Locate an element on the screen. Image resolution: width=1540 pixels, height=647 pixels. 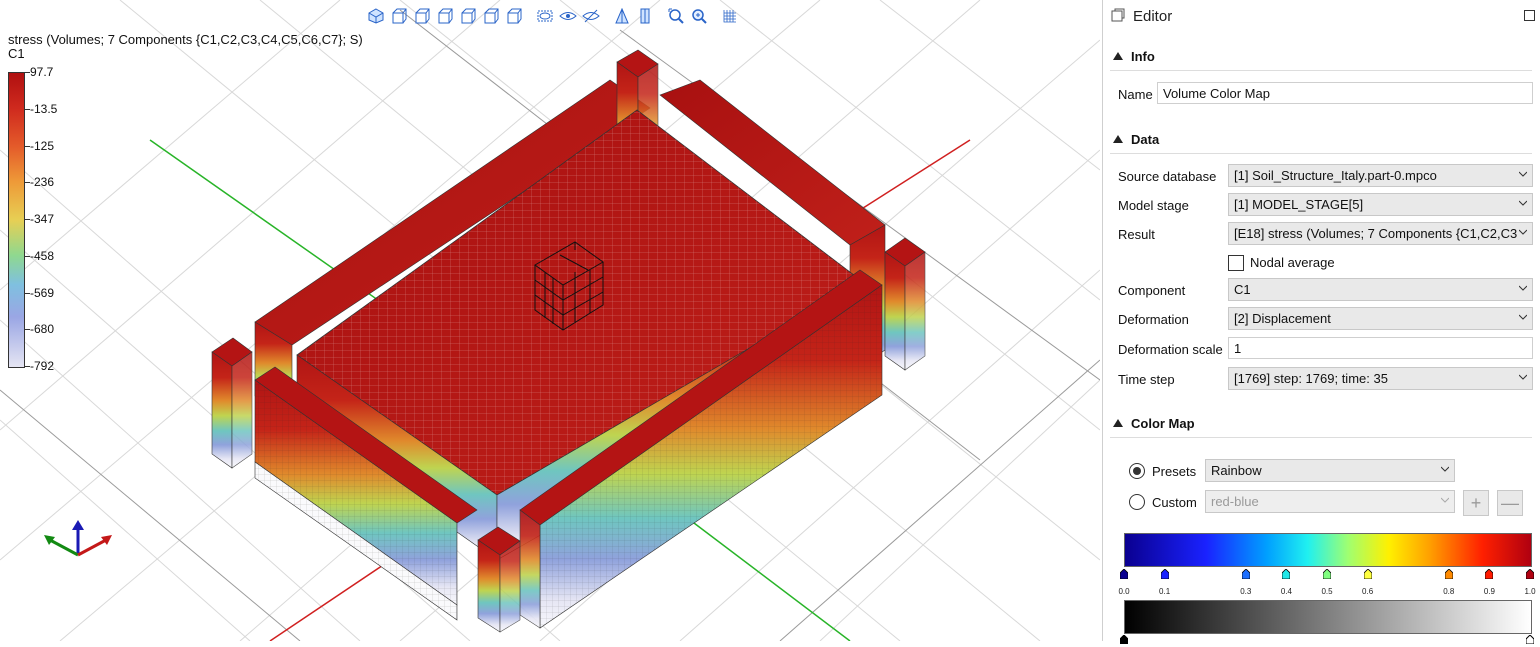
presets-select: Rainbow is located at coordinates (1330, 470).